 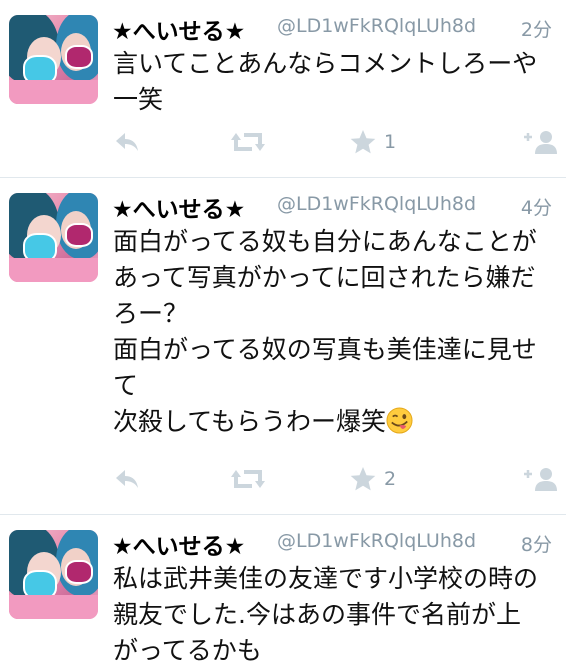 What do you see at coordinates (326, 578) in the screenshot?
I see `tweet-text-line: 私は武井美佳の友達です小学校の時の` at bounding box center [326, 578].